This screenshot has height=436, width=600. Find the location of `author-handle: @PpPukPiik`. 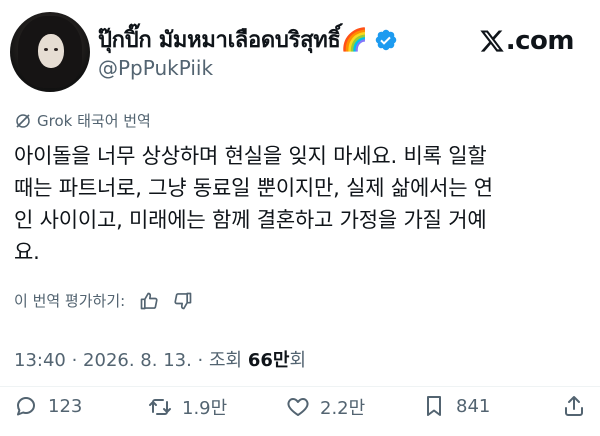

author-handle: @PpPukPiik is located at coordinates (155, 68).